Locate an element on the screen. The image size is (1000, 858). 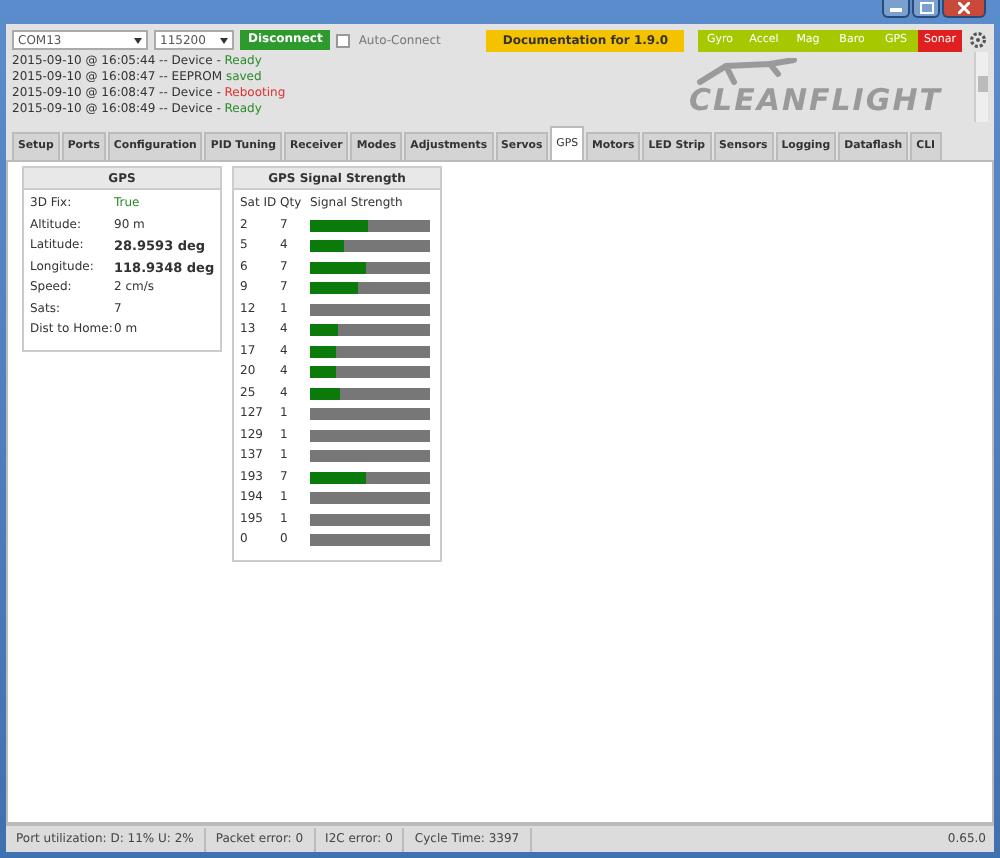
minimize-button is located at coordinates (896, 9).